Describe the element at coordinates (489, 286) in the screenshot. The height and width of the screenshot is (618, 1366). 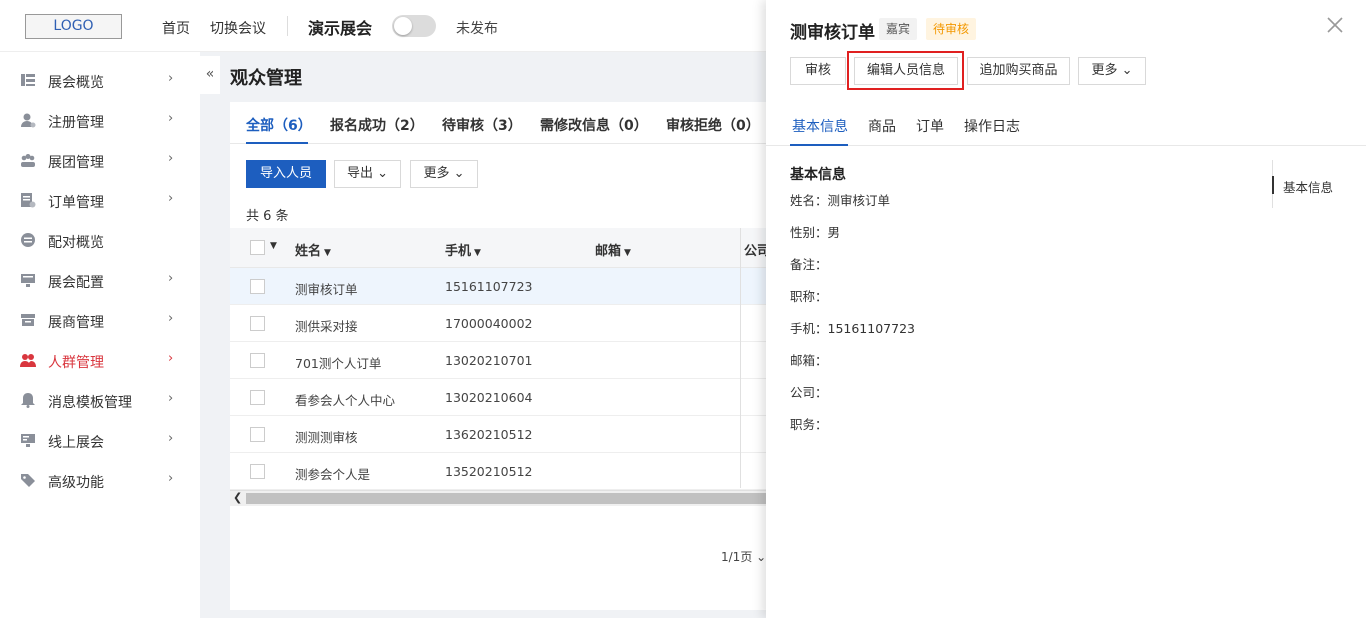
I see `cell-phone: 15161107723` at that location.